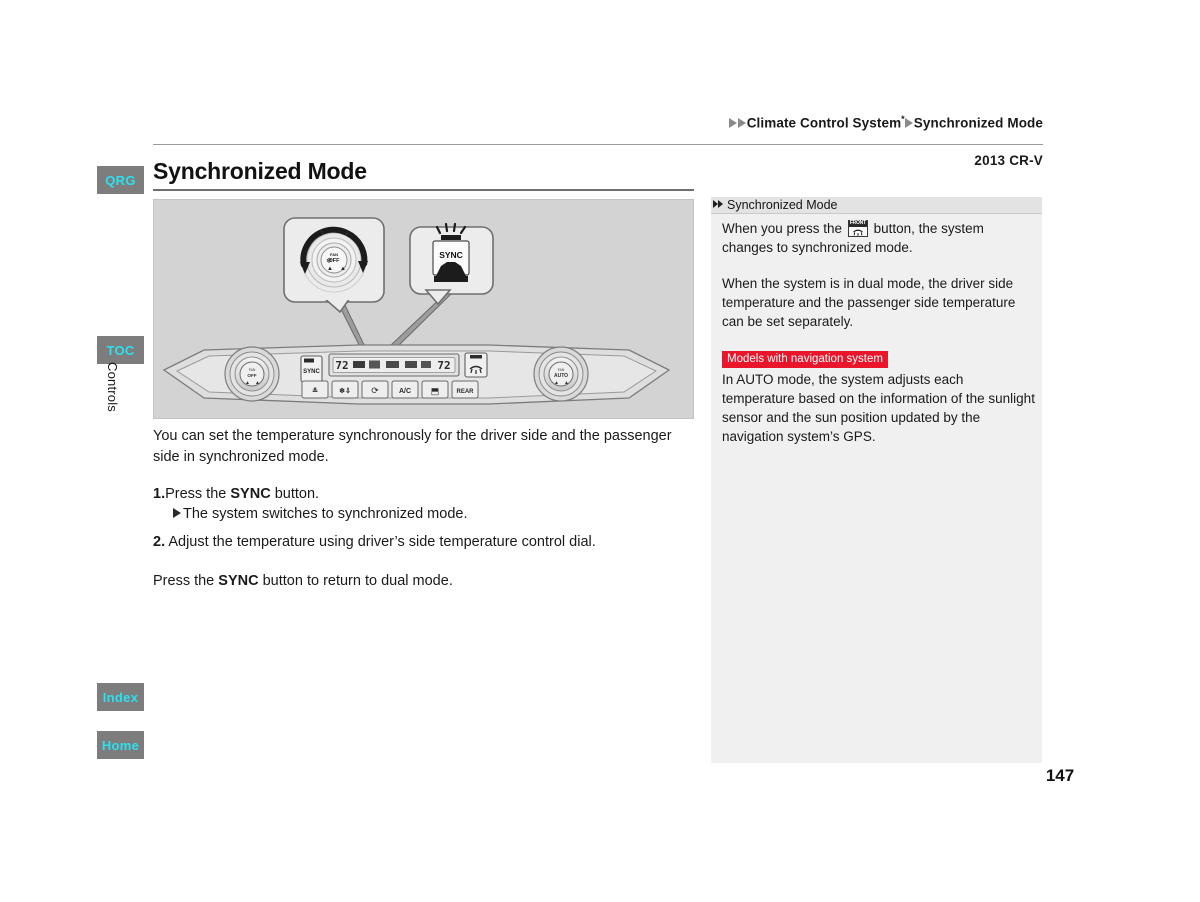 This screenshot has height=902, width=1200. Describe the element at coordinates (805, 359) in the screenshot. I see `status-badge-navigation: Models with navigation system` at that location.